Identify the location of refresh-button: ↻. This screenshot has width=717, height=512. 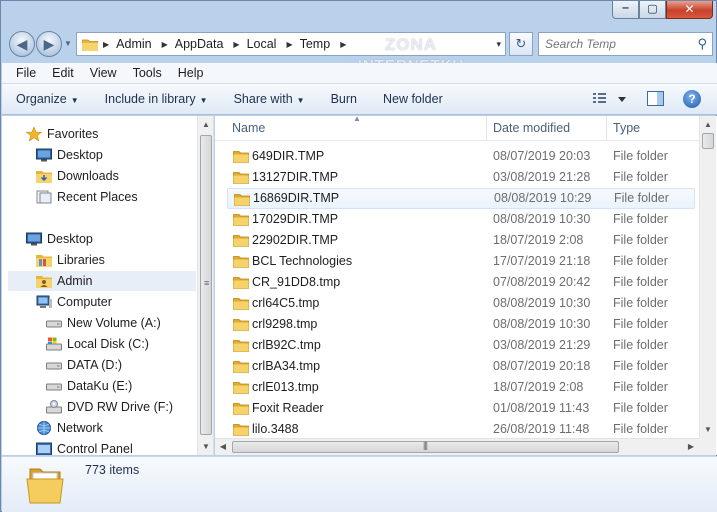
(521, 44).